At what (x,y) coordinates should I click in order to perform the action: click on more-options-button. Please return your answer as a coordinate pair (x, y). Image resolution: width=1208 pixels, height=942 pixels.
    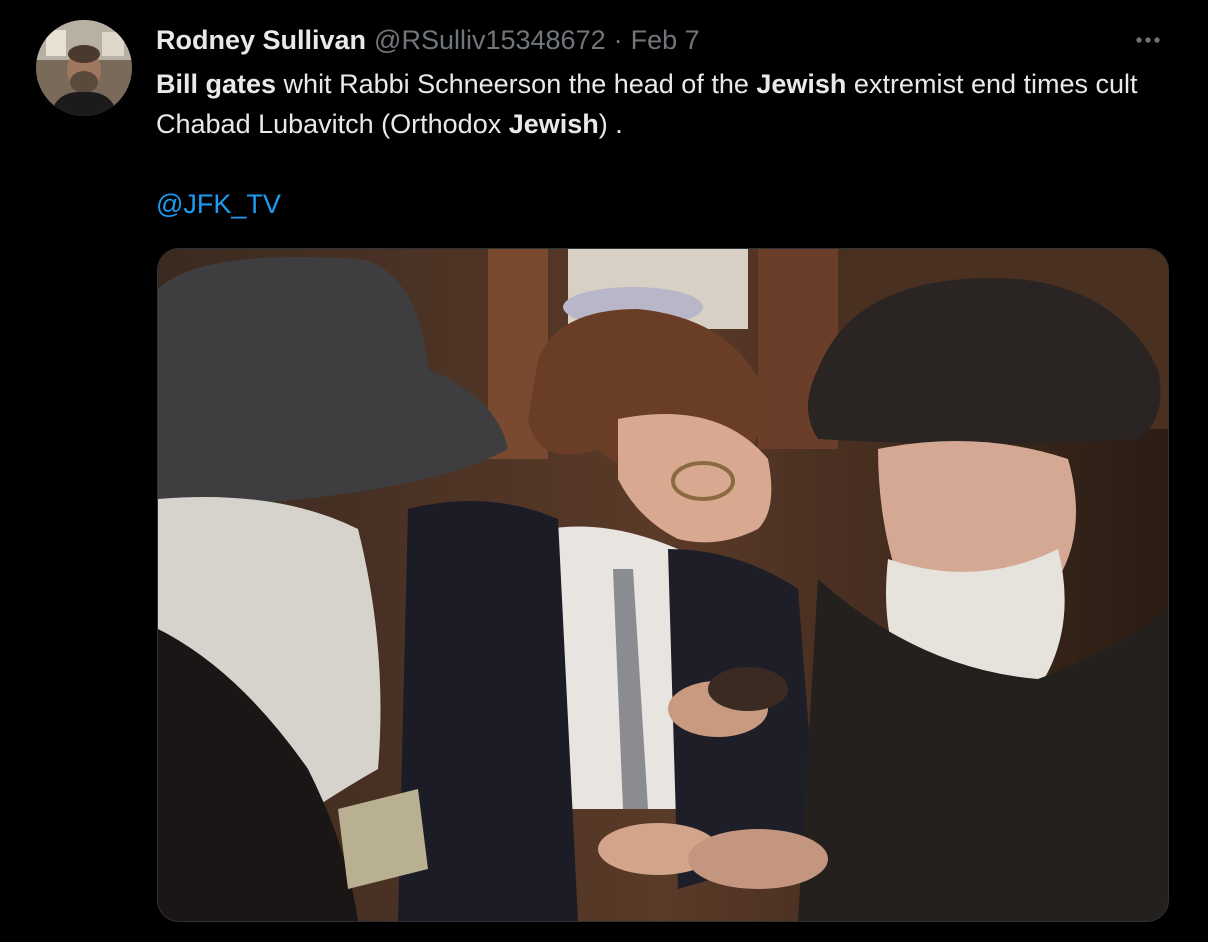
    Looking at the image, I should click on (1148, 40).